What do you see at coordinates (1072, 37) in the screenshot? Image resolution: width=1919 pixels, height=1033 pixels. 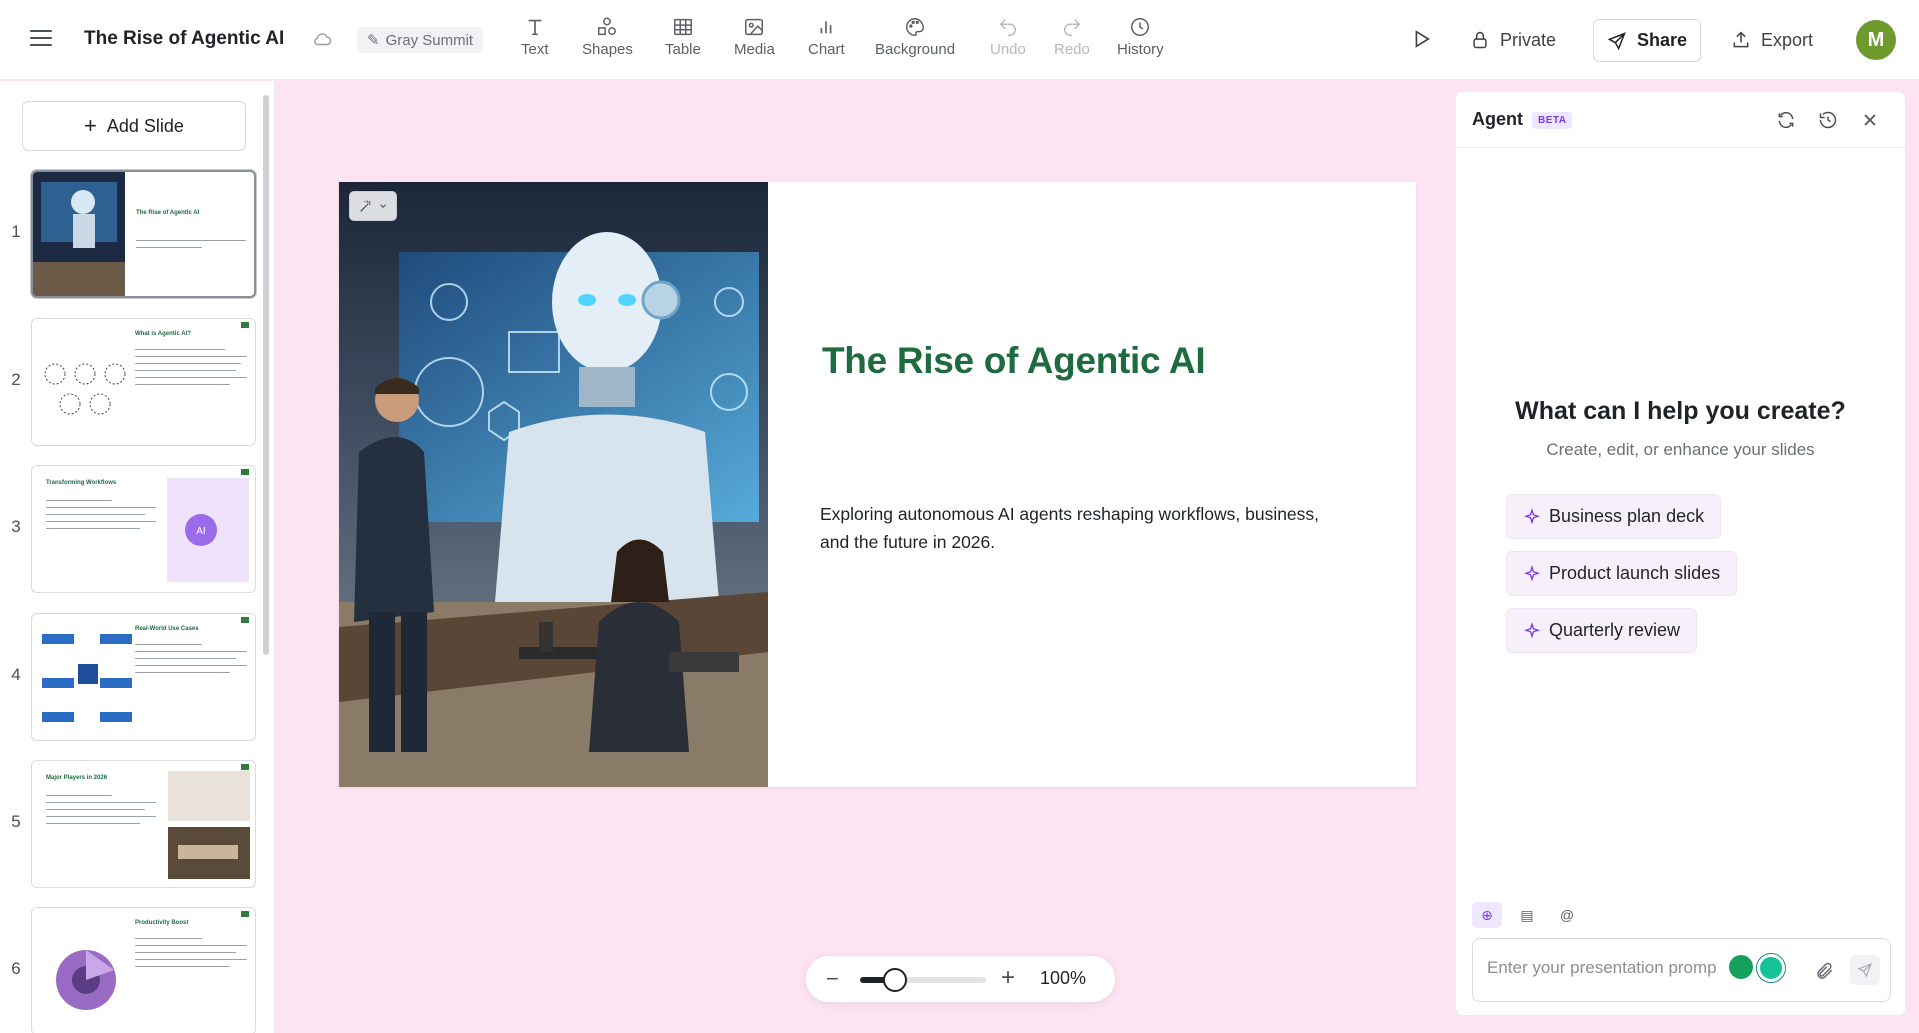 I see `tool-redo: Redo` at bounding box center [1072, 37].